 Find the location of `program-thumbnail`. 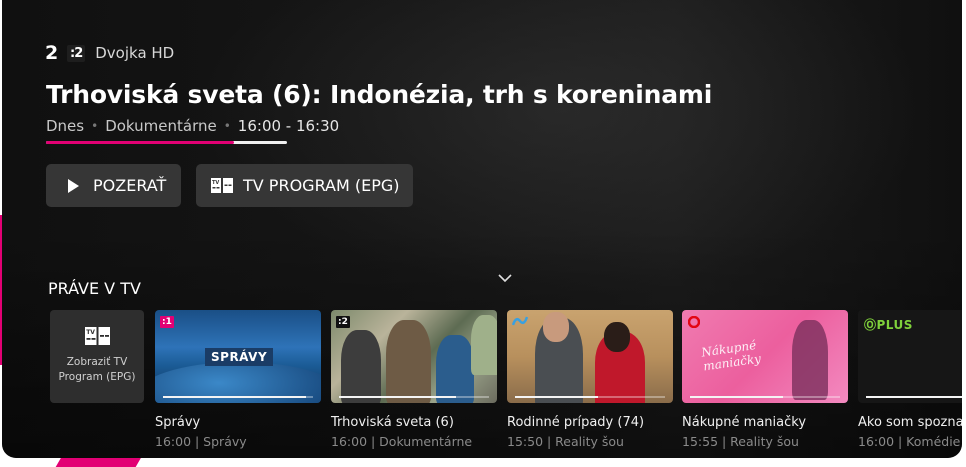

program-thumbnail is located at coordinates (590, 356).